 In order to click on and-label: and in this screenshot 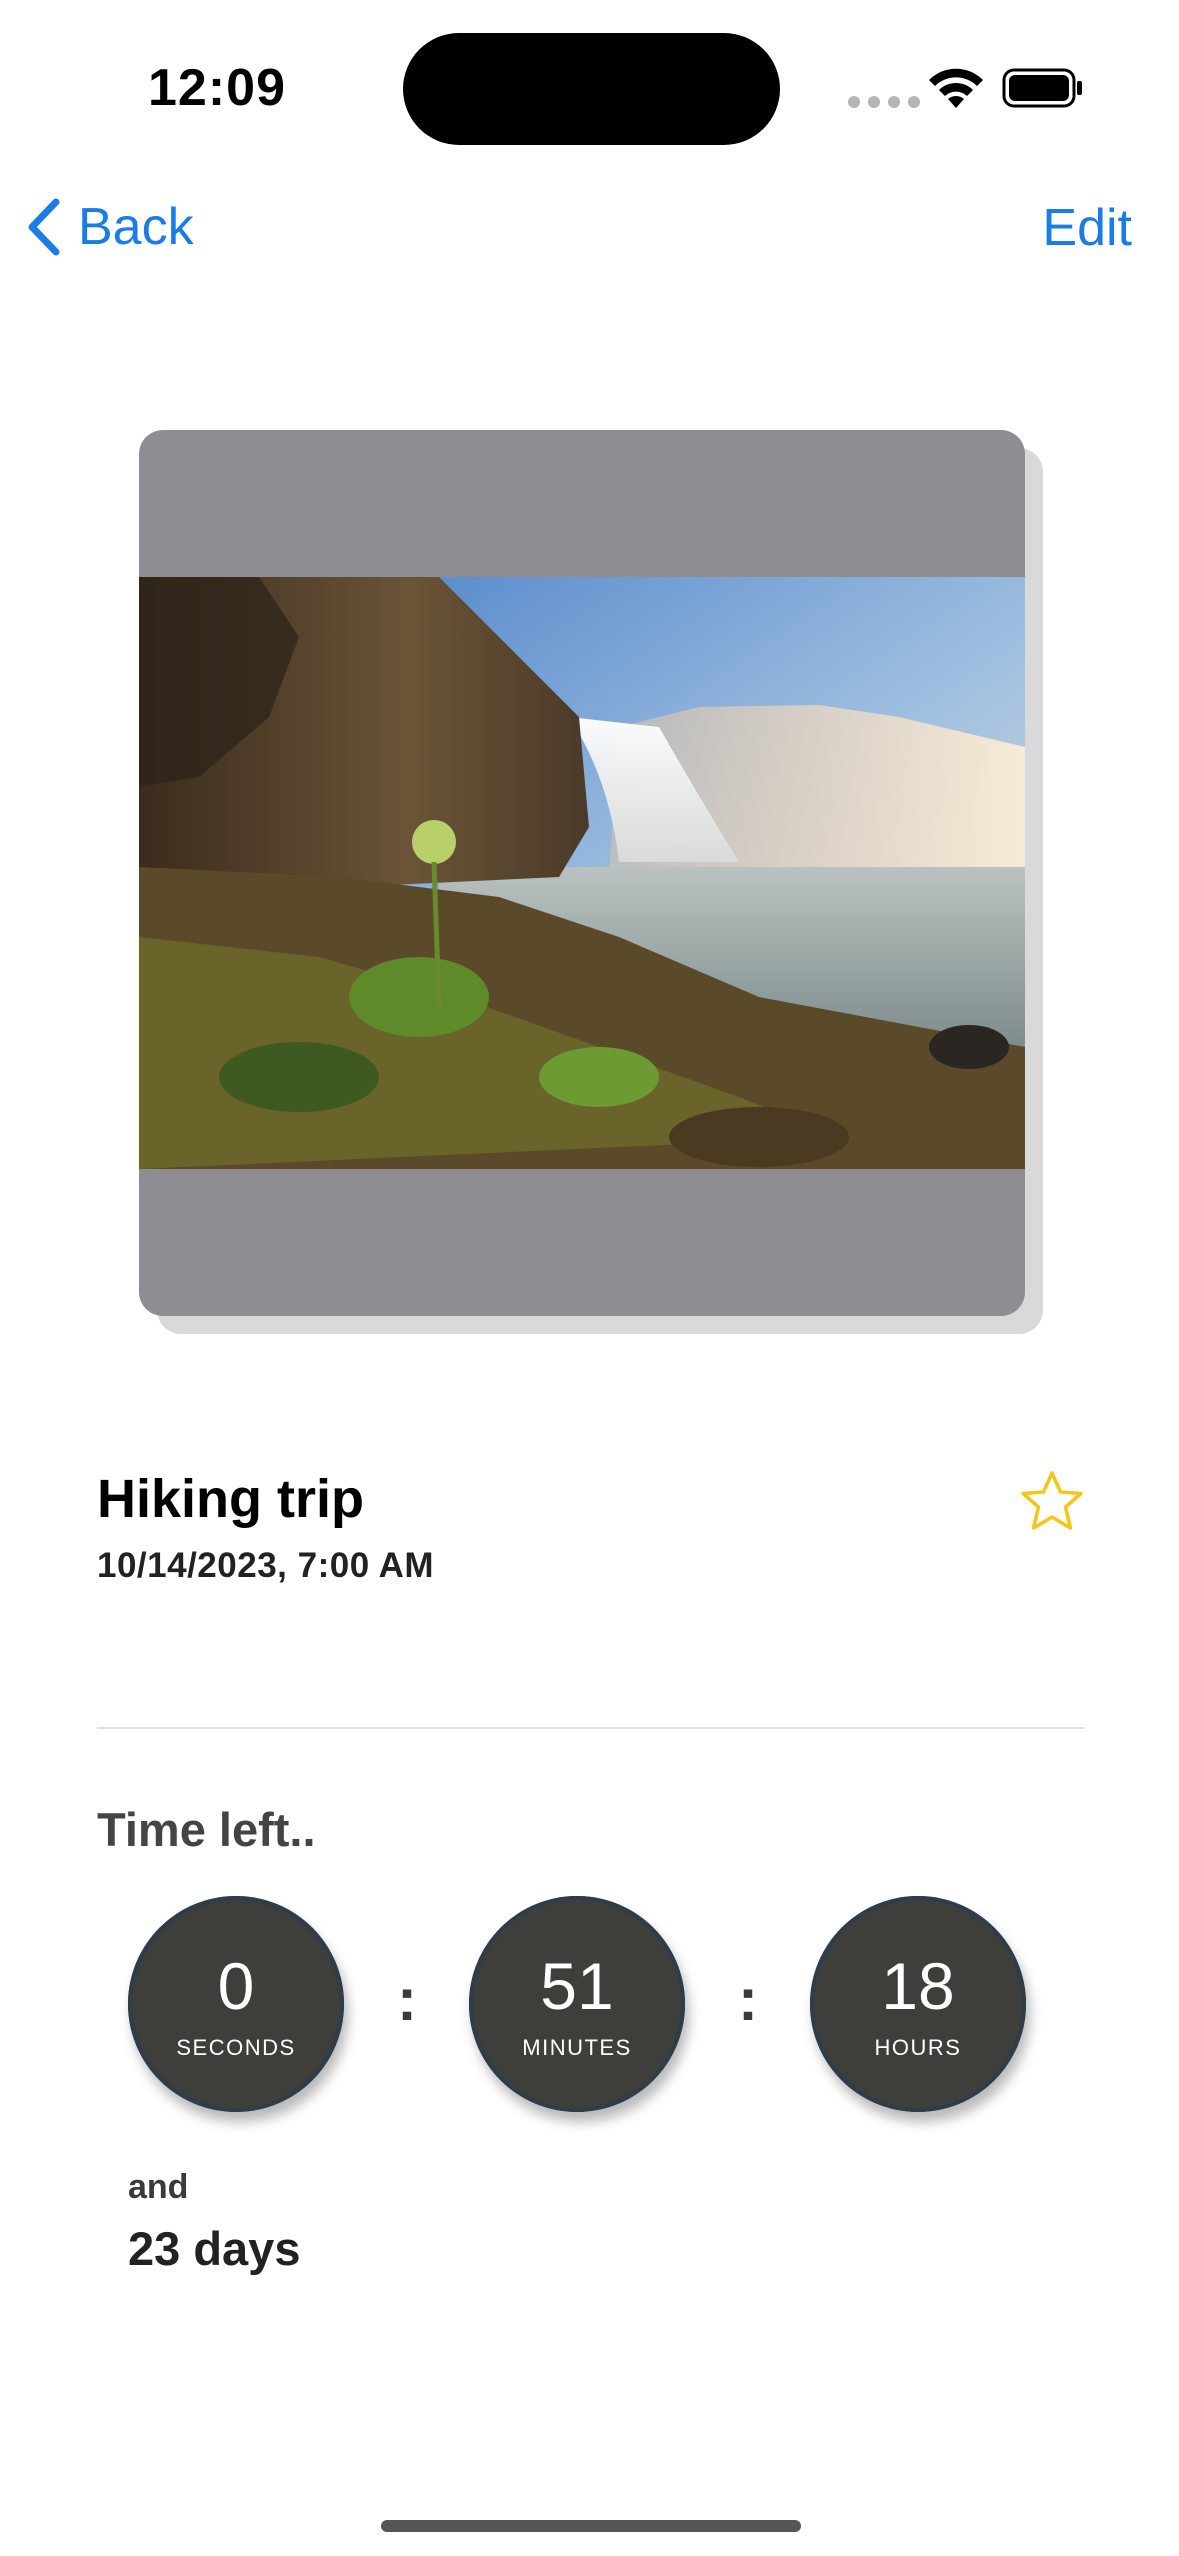, I will do `click(158, 2187)`.